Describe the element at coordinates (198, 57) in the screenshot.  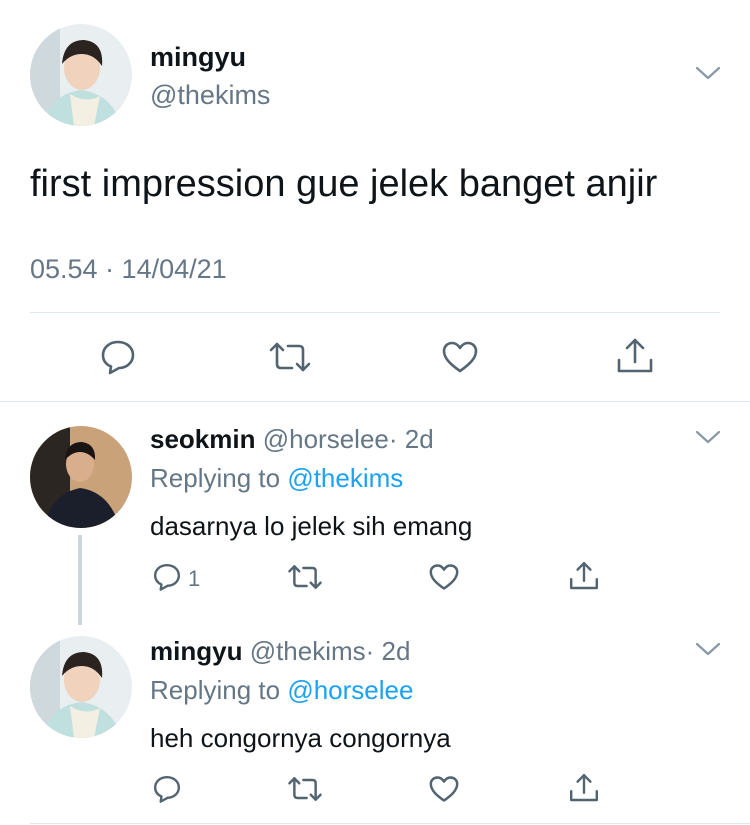
I see `main-tweet-display-name: mingyu` at that location.